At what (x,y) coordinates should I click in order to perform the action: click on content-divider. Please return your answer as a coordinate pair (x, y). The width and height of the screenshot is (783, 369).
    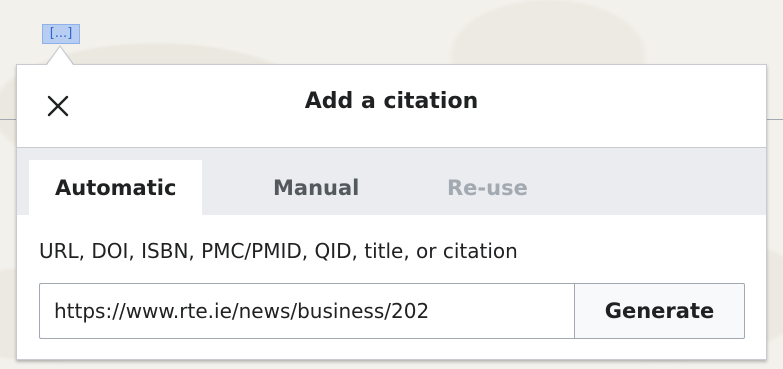
    Looking at the image, I should click on (8, 119).